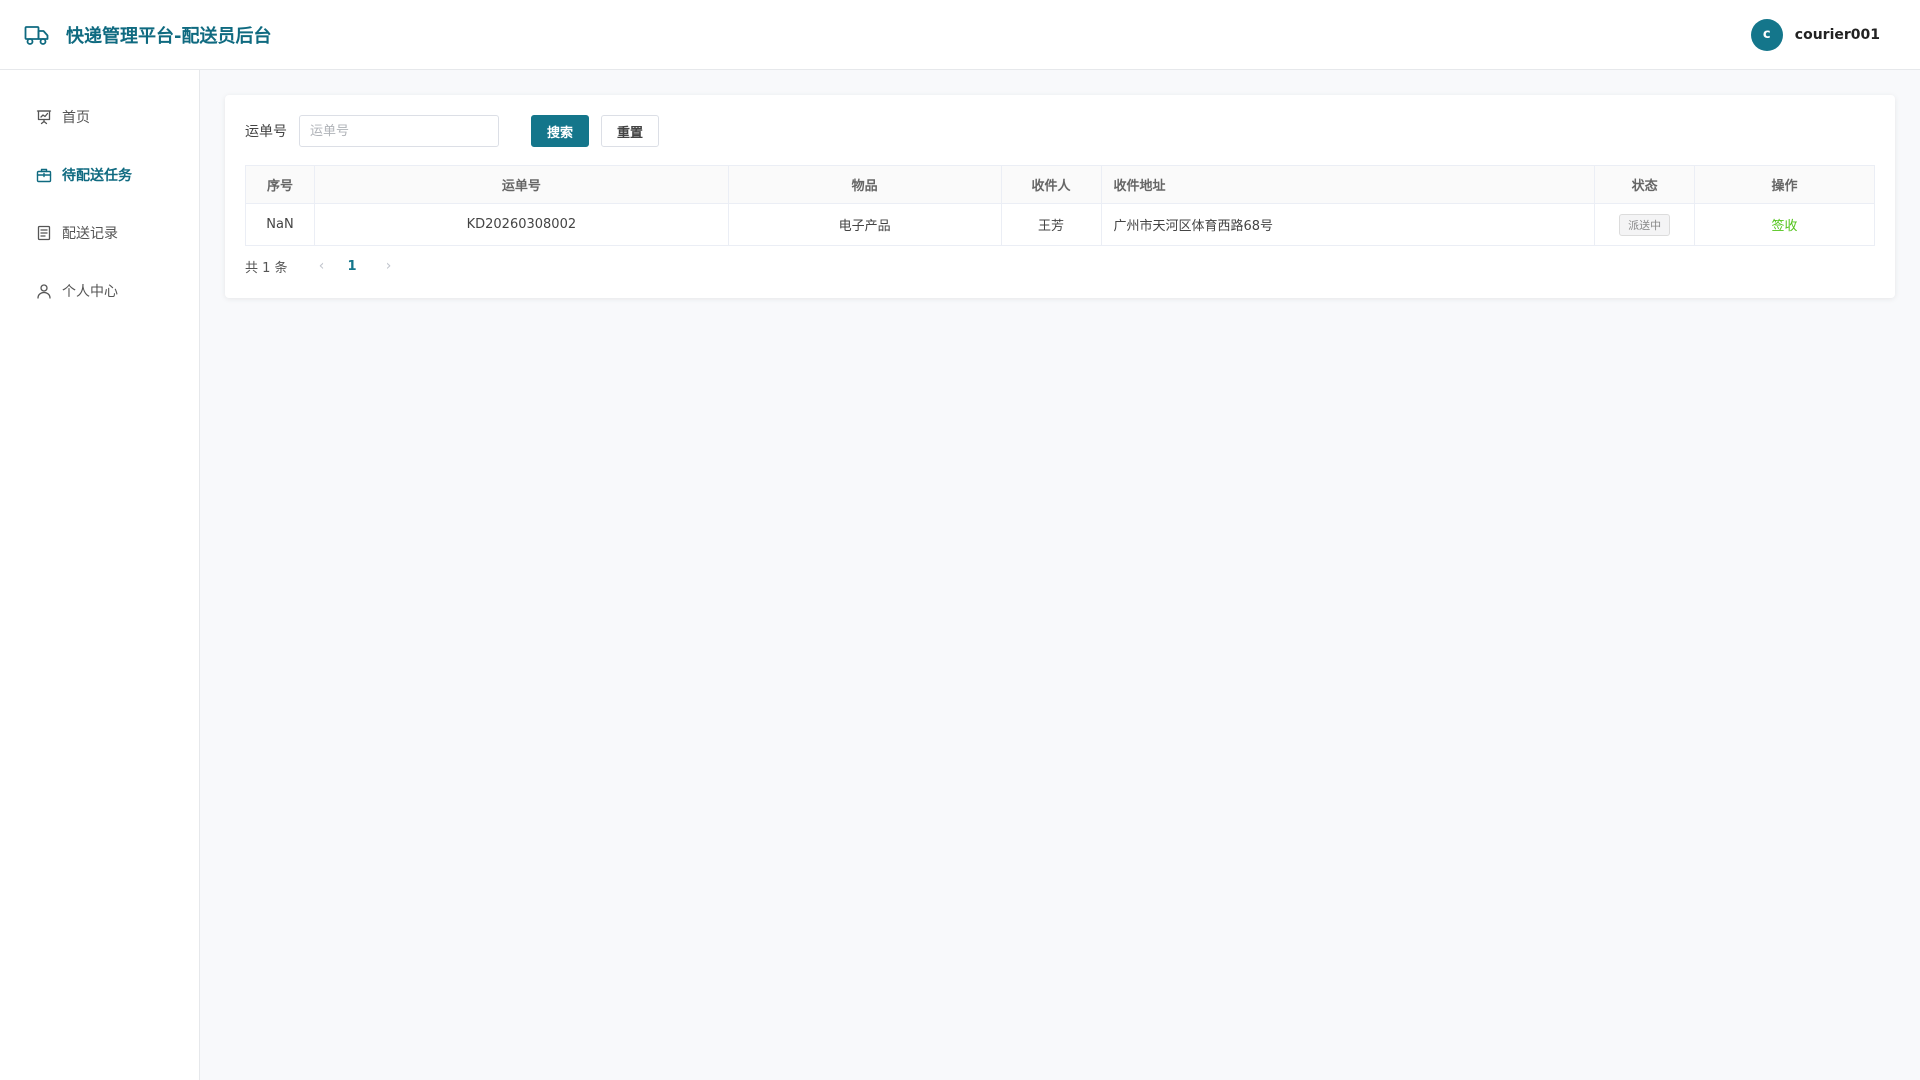 The image size is (1920, 1080). I want to click on user-menu: c courier001, so click(1815, 34).